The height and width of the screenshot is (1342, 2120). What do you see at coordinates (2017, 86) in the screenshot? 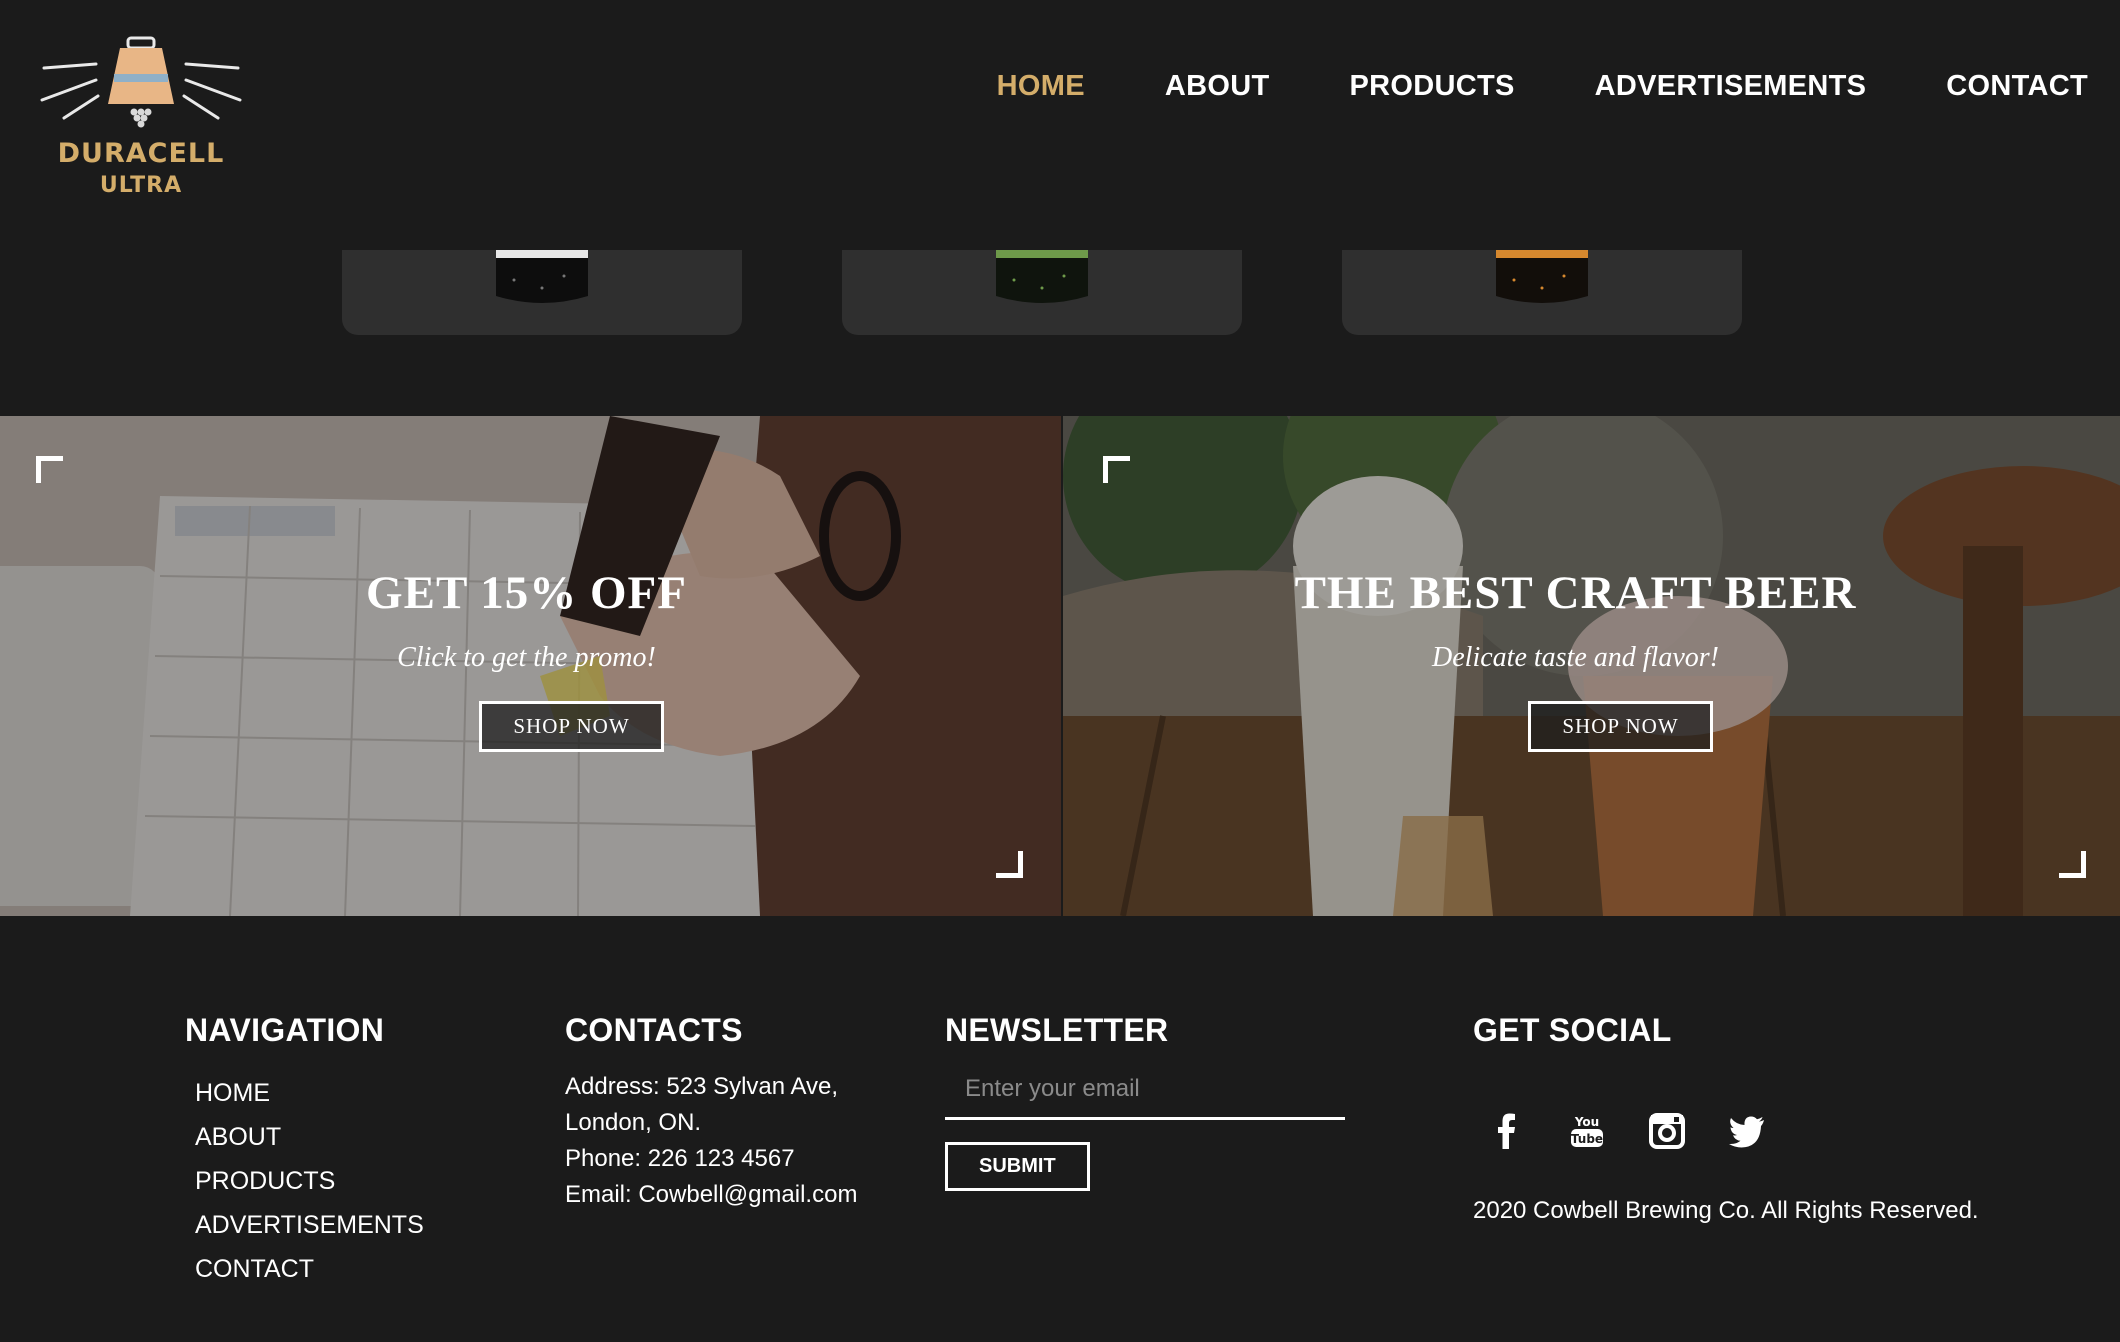
I see `nav-contact: CONTACT` at bounding box center [2017, 86].